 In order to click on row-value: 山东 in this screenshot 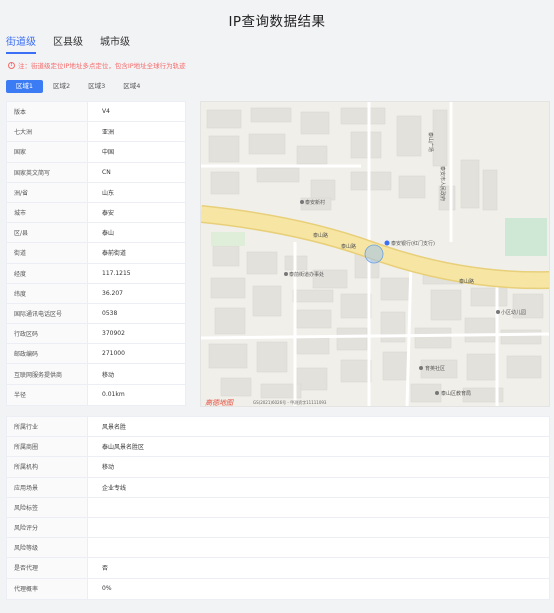, I will do `click(108, 193)`.